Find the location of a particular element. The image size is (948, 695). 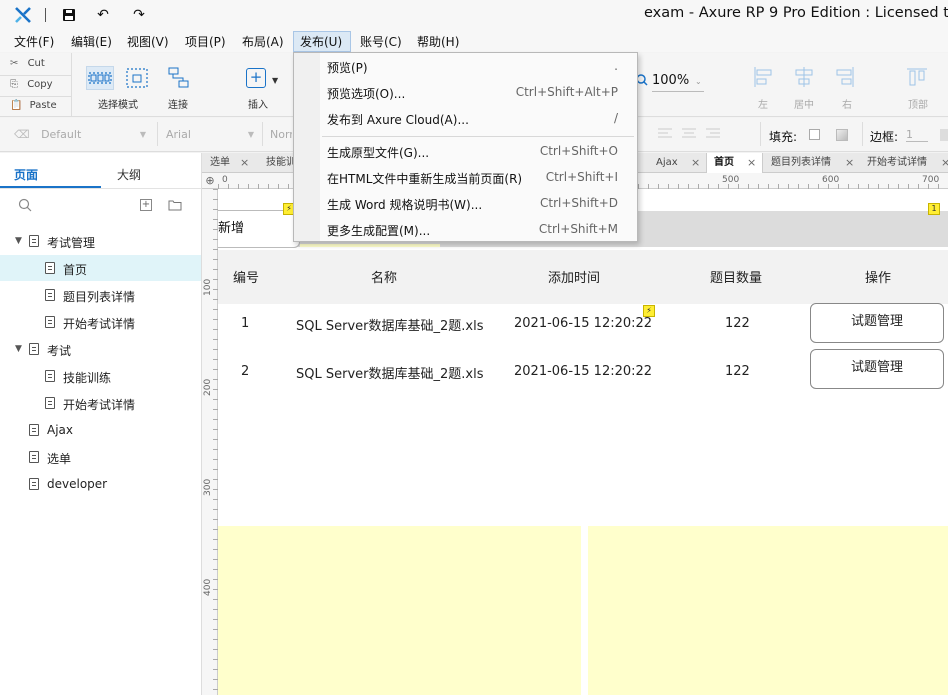

doctab-ajax: Ajax is located at coordinates (667, 163).